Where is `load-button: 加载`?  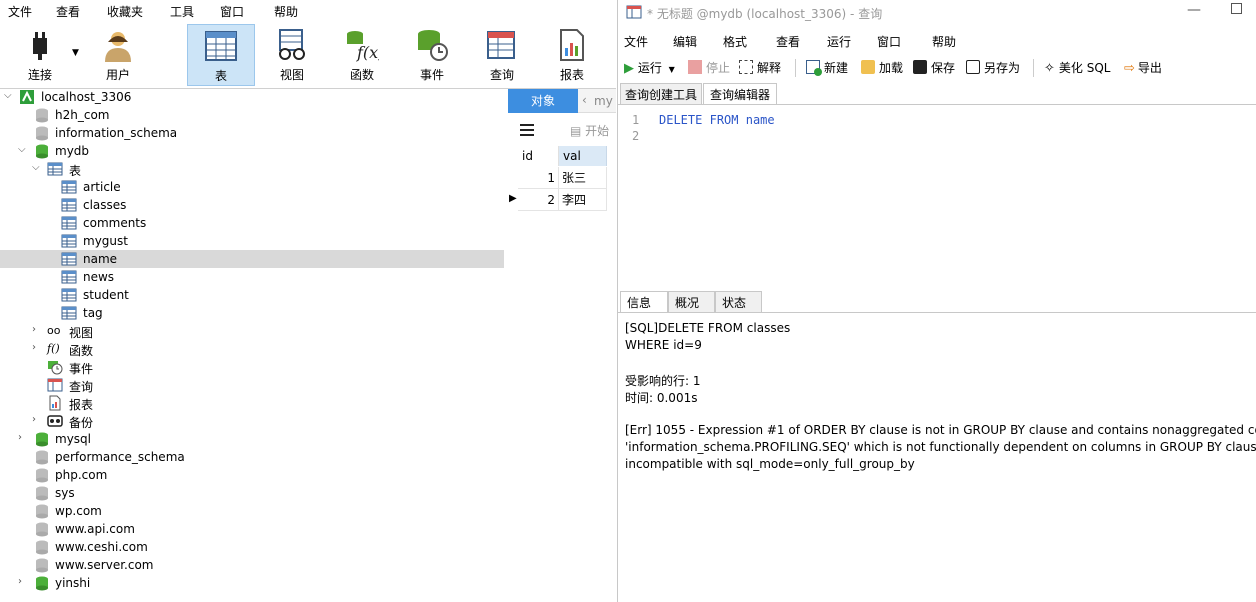 load-button: 加载 is located at coordinates (882, 68).